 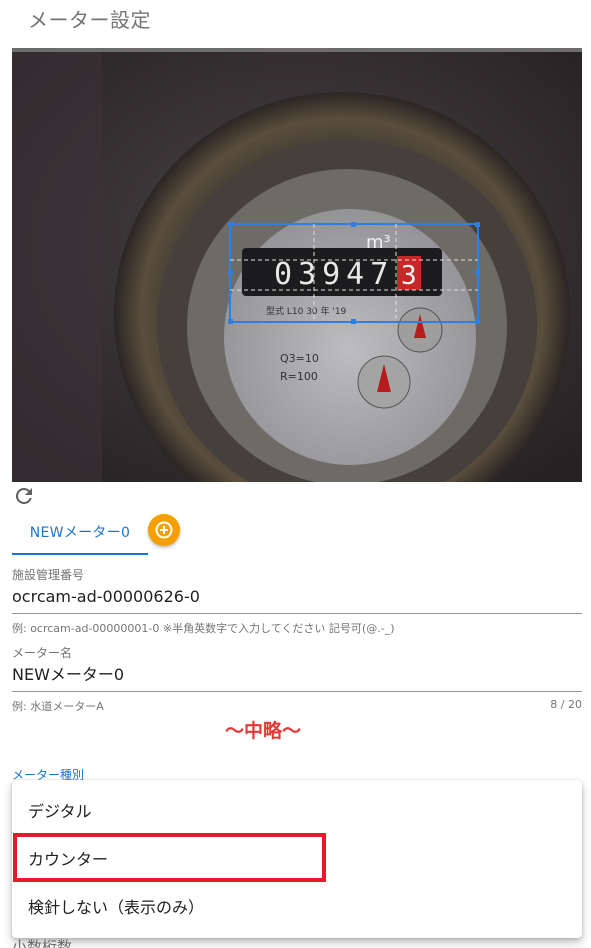 I want to click on option-no-reading: 検針しない（表示のみ）, so click(x=297, y=906).